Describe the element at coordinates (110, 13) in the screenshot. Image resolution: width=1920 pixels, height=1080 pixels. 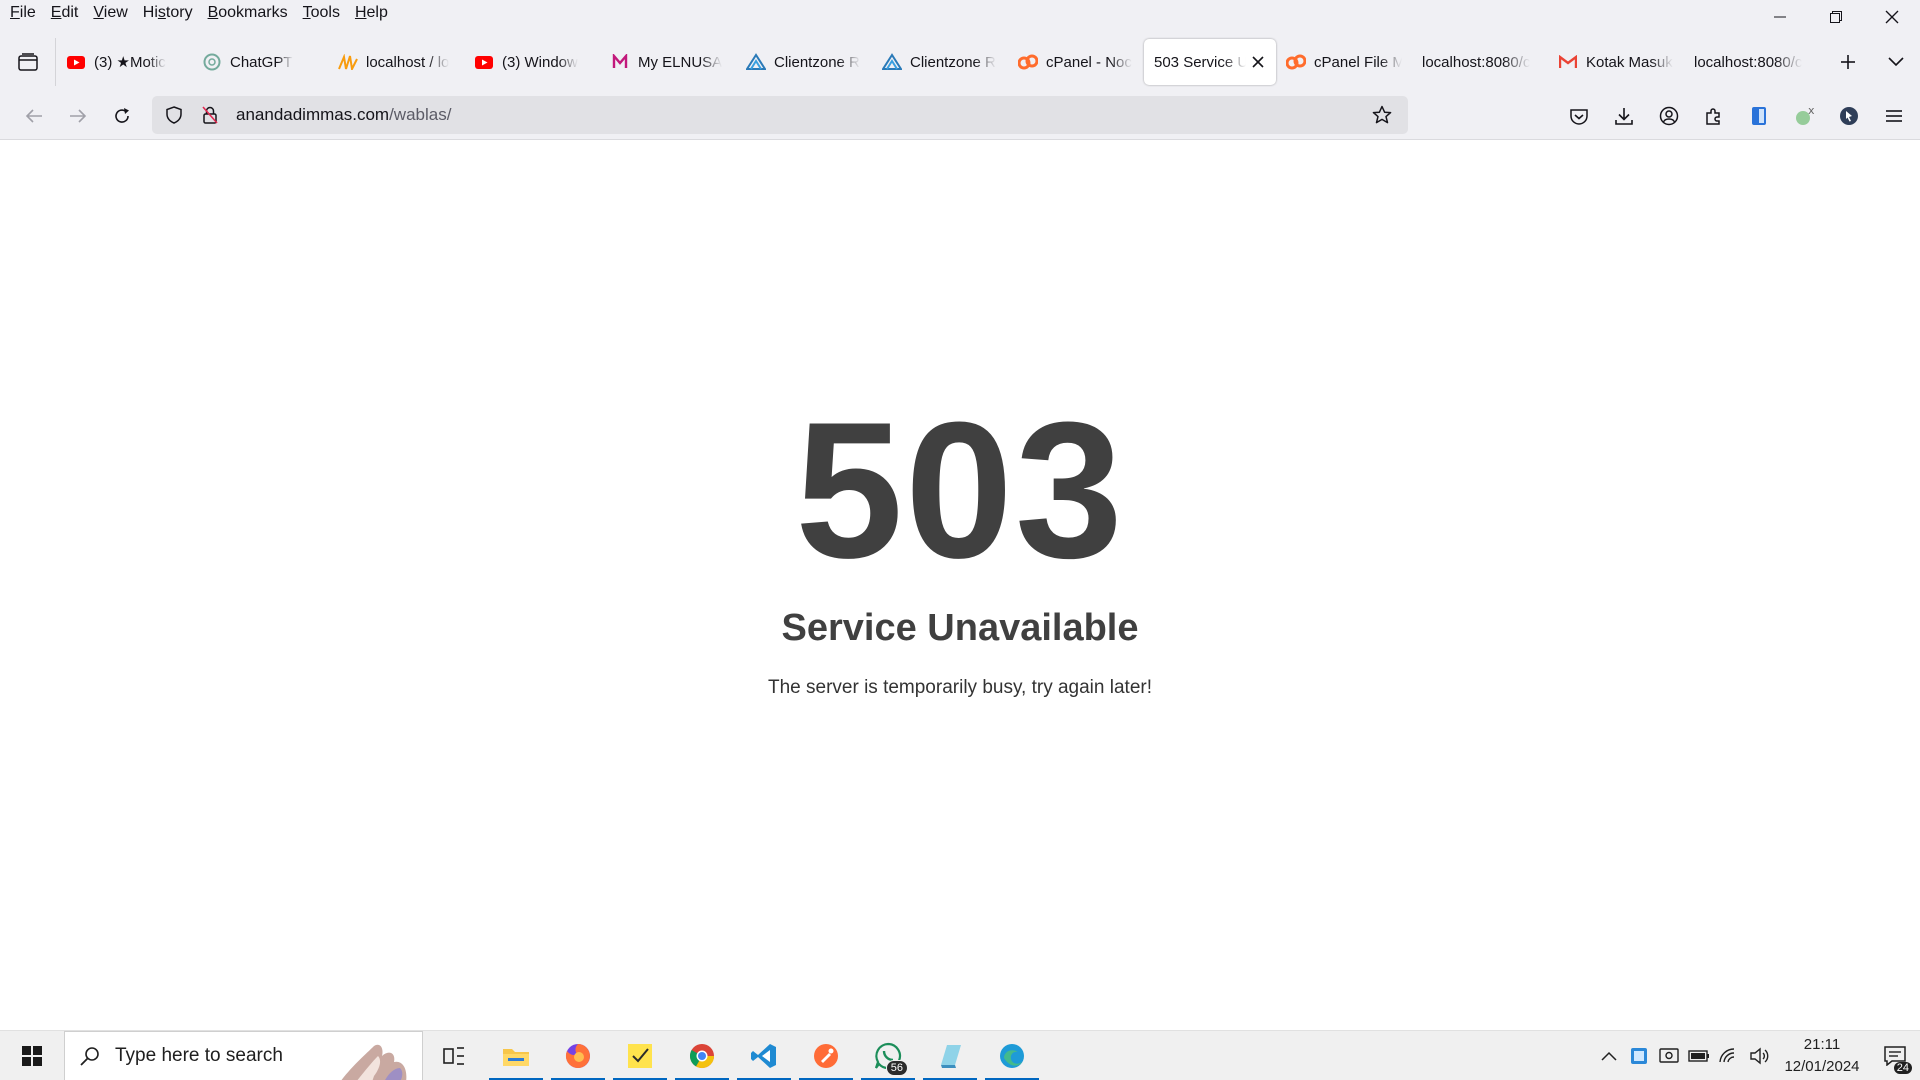
I see `menu-view: View` at that location.